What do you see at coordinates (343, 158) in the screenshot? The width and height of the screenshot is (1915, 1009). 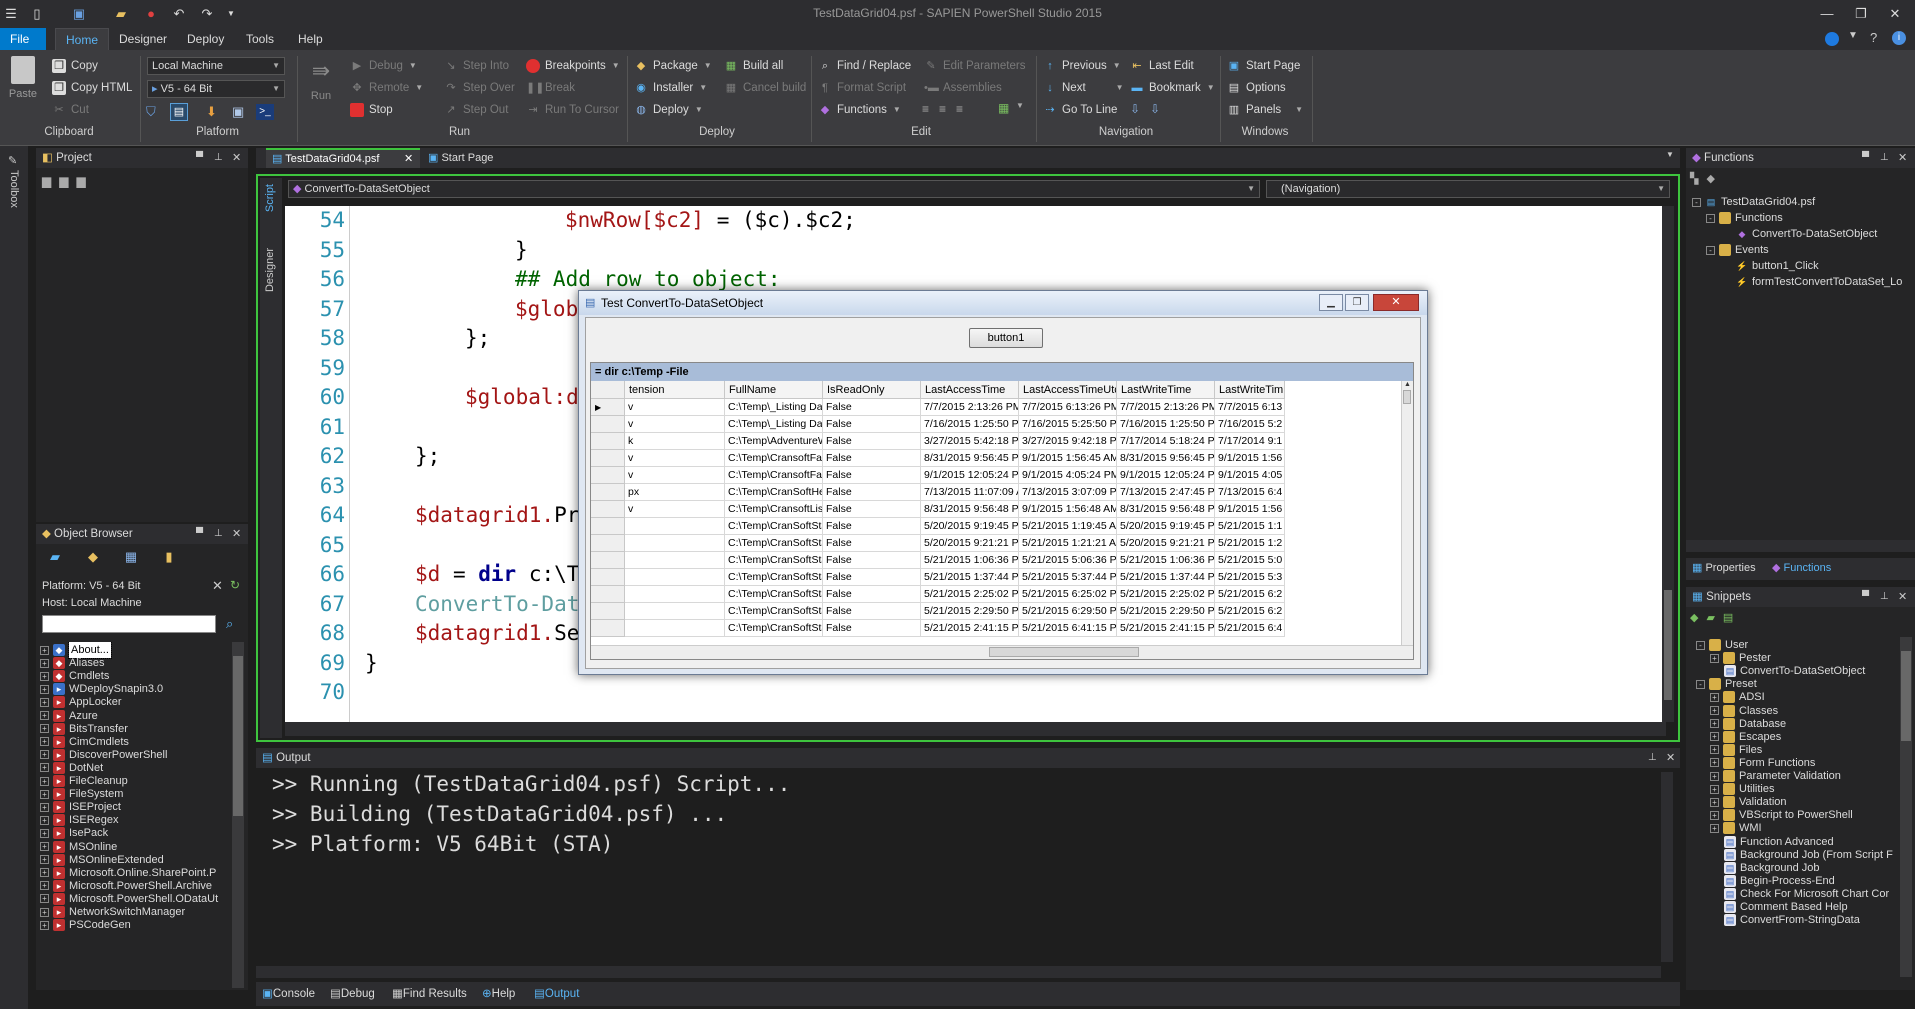 I see `tab-testdatagrid04: ▤ TestDataGrid04.psf ✕` at bounding box center [343, 158].